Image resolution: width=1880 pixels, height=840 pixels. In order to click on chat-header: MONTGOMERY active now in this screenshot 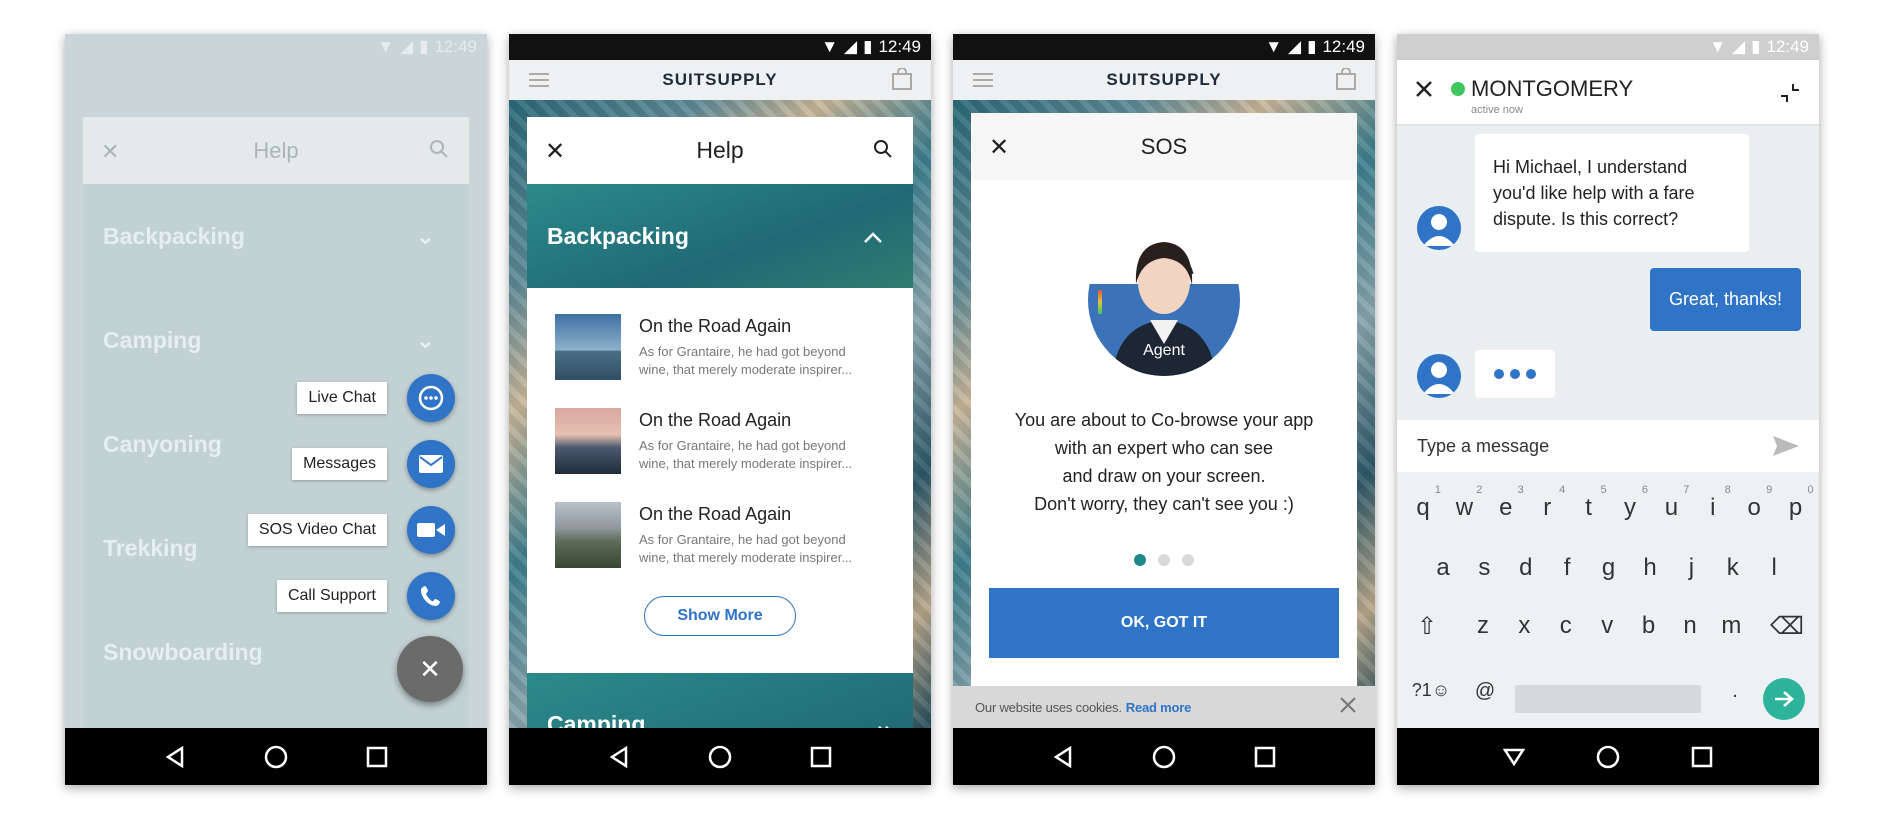, I will do `click(1608, 92)`.